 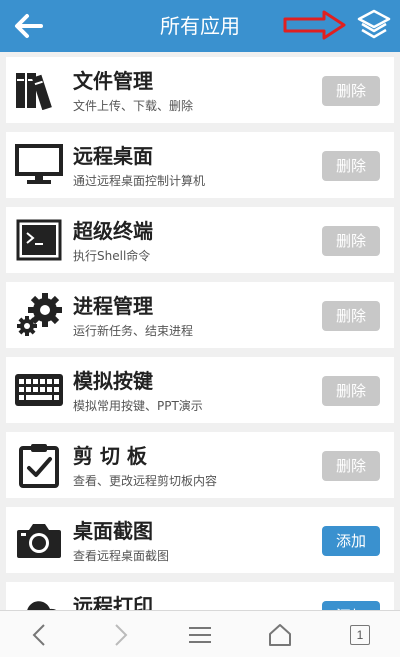 I want to click on nav-back-button, so click(x=40, y=635).